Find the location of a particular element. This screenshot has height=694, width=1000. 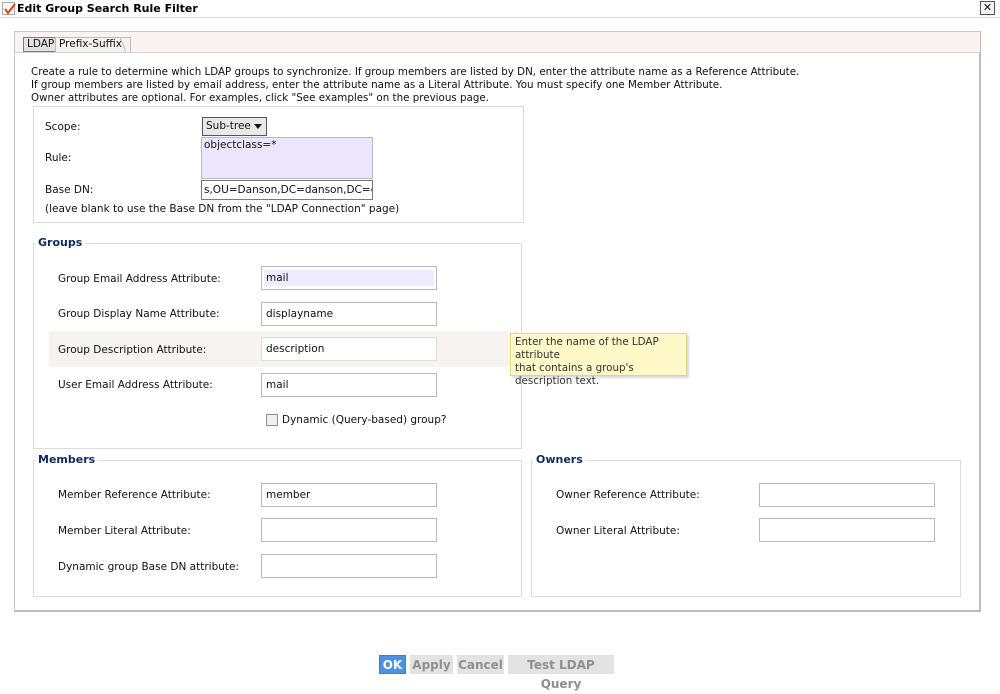

member-ref-input: member is located at coordinates (349, 495).